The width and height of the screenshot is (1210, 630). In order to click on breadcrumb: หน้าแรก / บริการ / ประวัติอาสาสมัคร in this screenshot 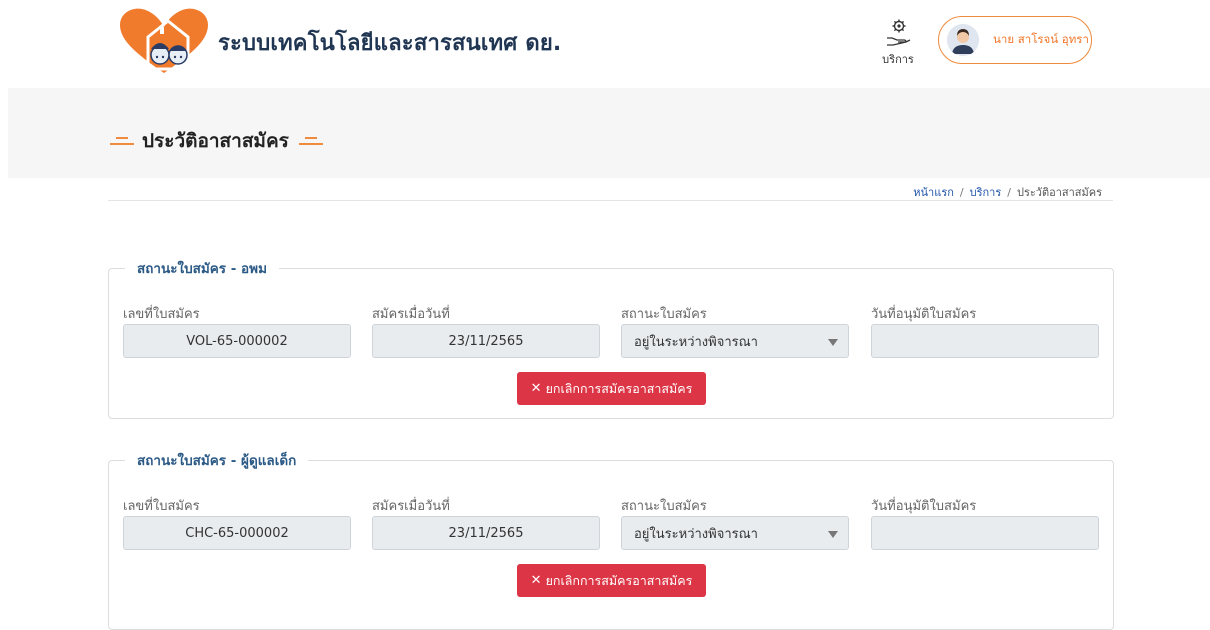, I will do `click(1007, 192)`.